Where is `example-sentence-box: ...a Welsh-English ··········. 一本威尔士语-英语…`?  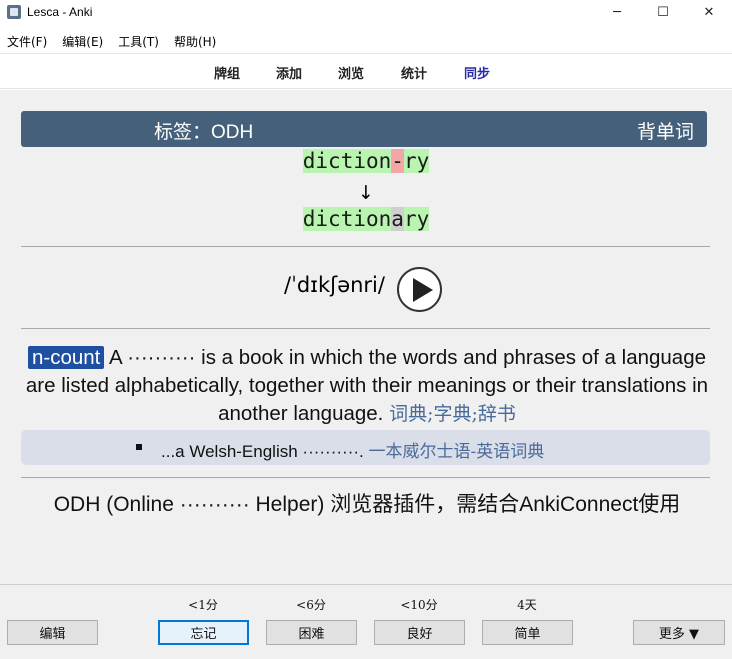
example-sentence-box: ...a Welsh-English ··········. 一本威尔士语-英语… is located at coordinates (365, 447).